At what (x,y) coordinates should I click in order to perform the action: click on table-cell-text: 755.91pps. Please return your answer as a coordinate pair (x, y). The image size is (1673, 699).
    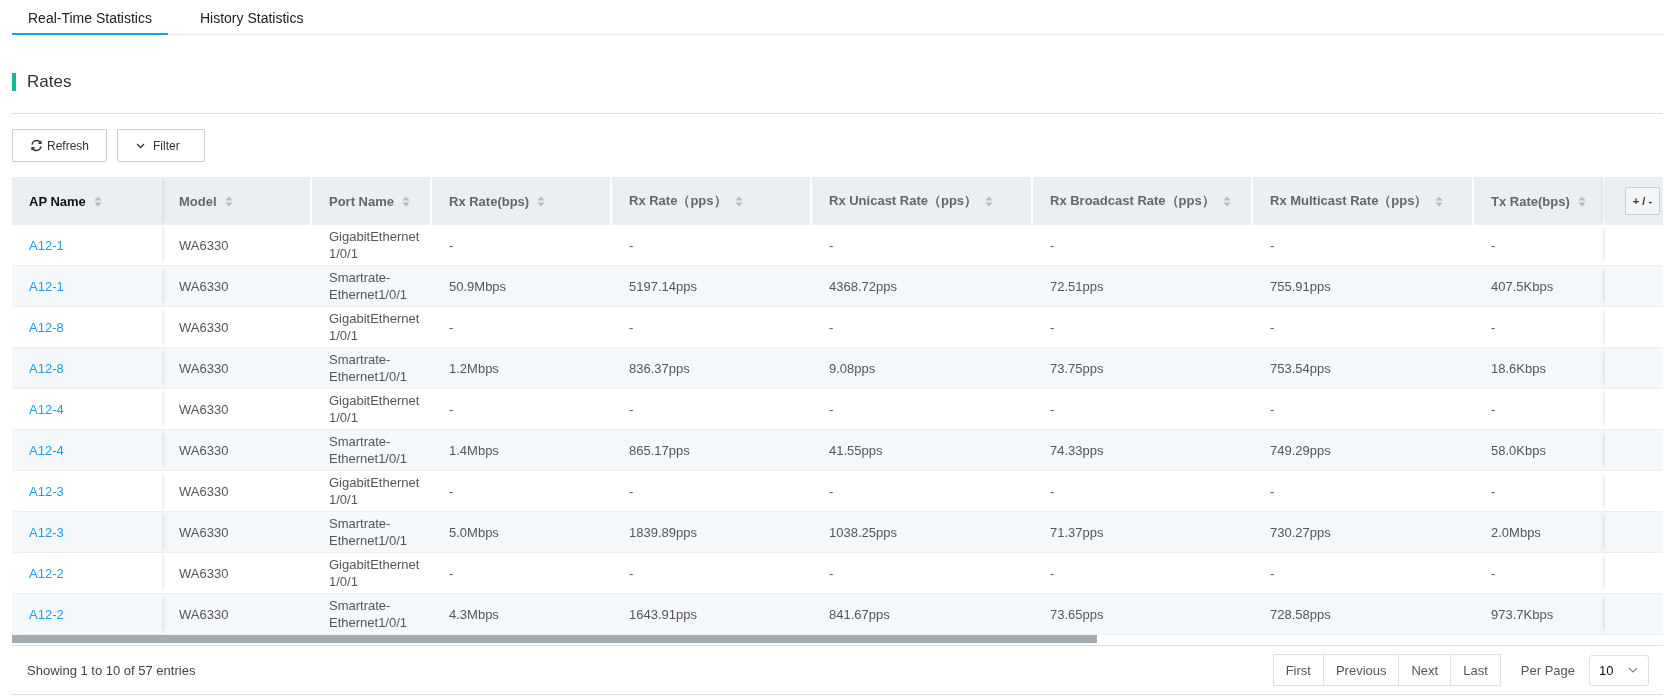
    Looking at the image, I should click on (1300, 286).